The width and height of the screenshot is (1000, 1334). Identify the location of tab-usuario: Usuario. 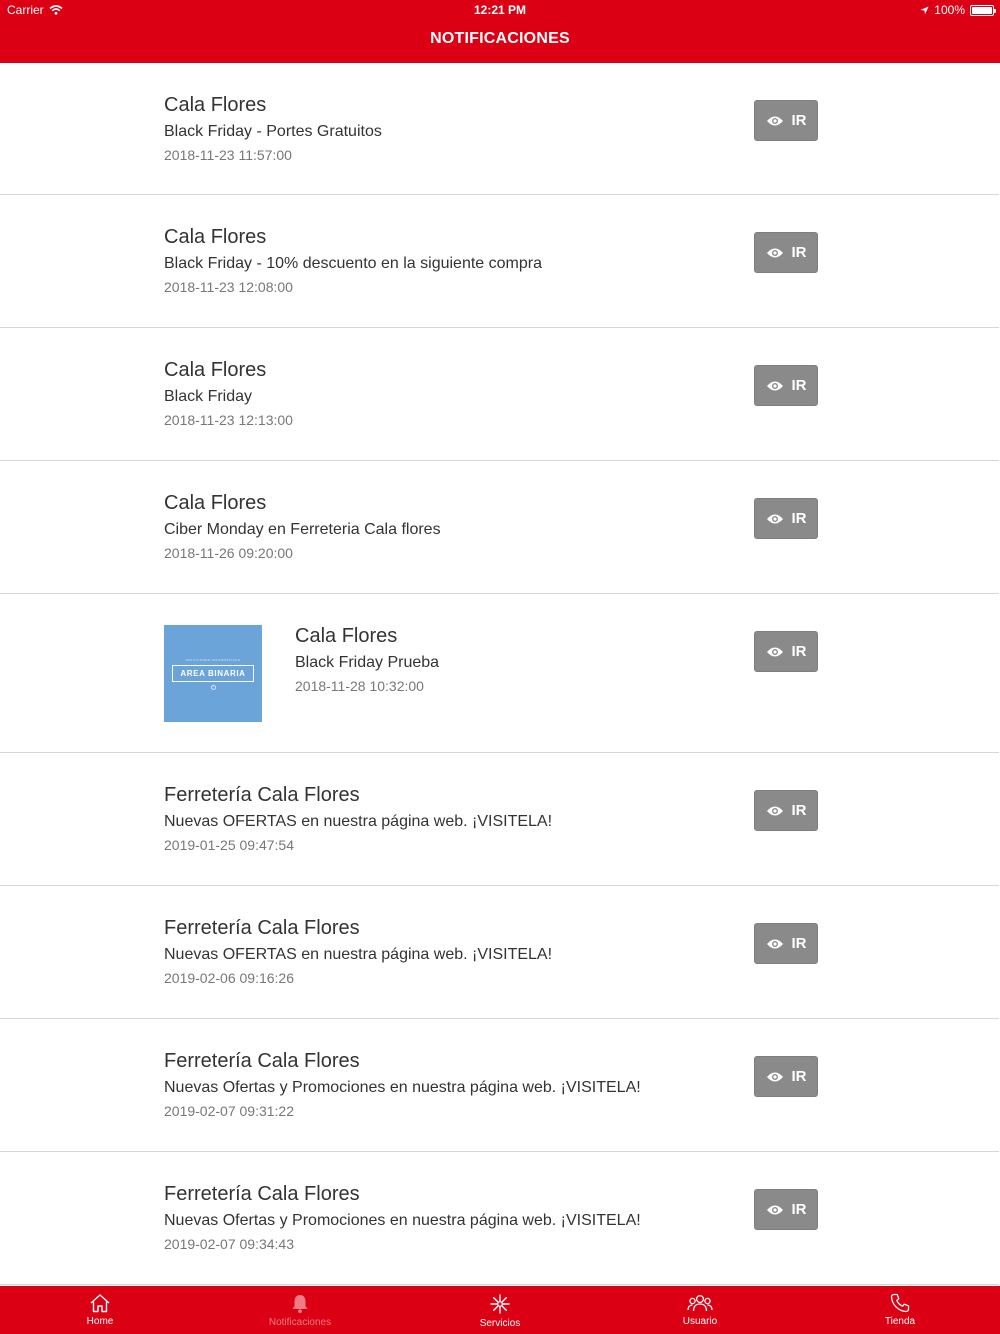
(700, 1310).